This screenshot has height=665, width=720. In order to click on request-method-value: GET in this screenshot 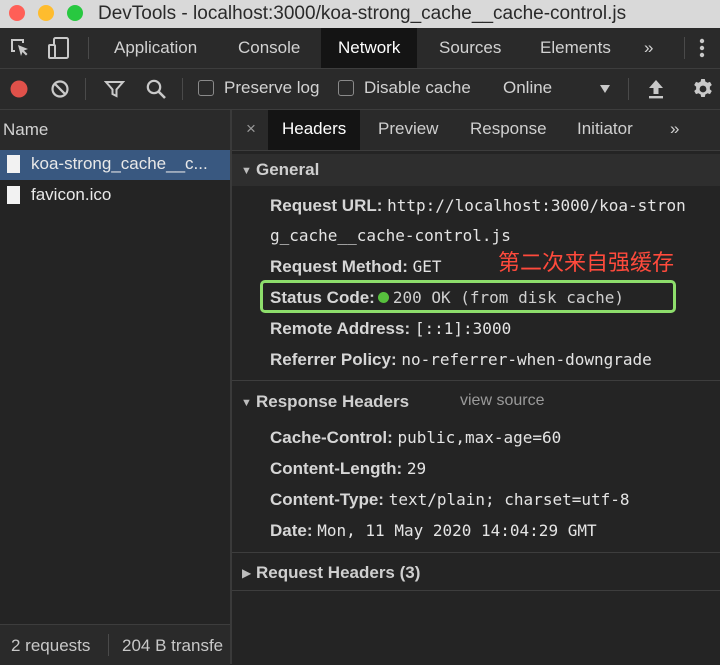, I will do `click(427, 266)`.